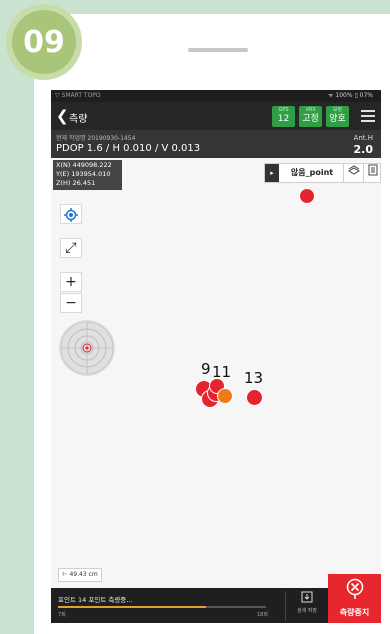 Image resolution: width=390 pixels, height=634 pixels. What do you see at coordinates (307, 196) in the screenshot?
I see `target-point-marker` at bounding box center [307, 196].